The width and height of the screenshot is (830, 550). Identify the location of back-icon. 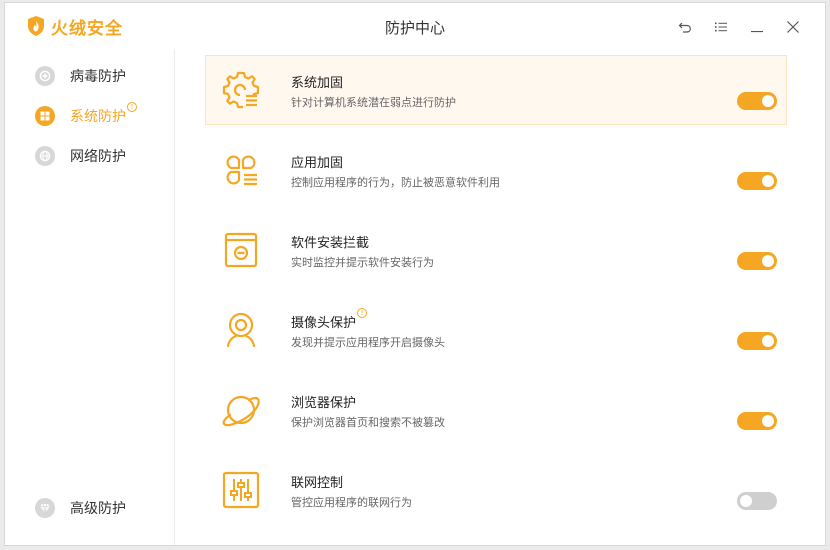
(684, 27).